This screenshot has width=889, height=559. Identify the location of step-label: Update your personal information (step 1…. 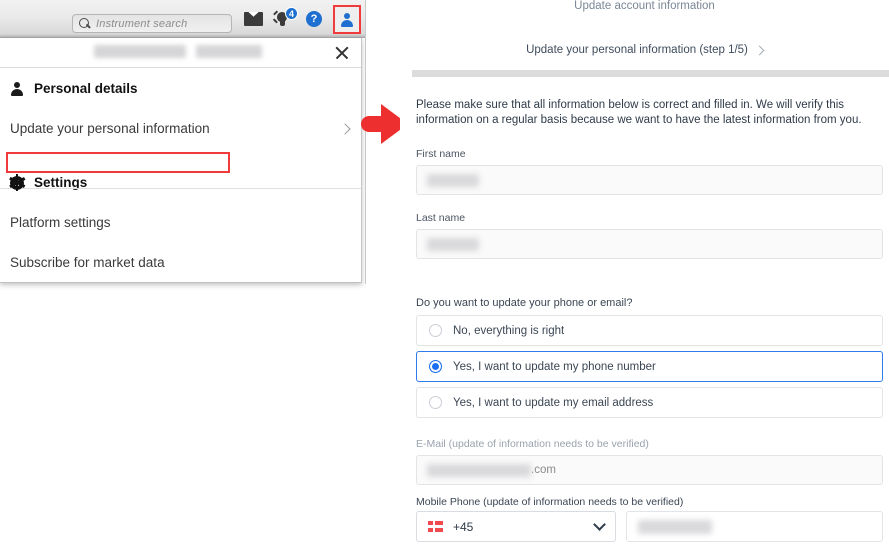
(637, 50).